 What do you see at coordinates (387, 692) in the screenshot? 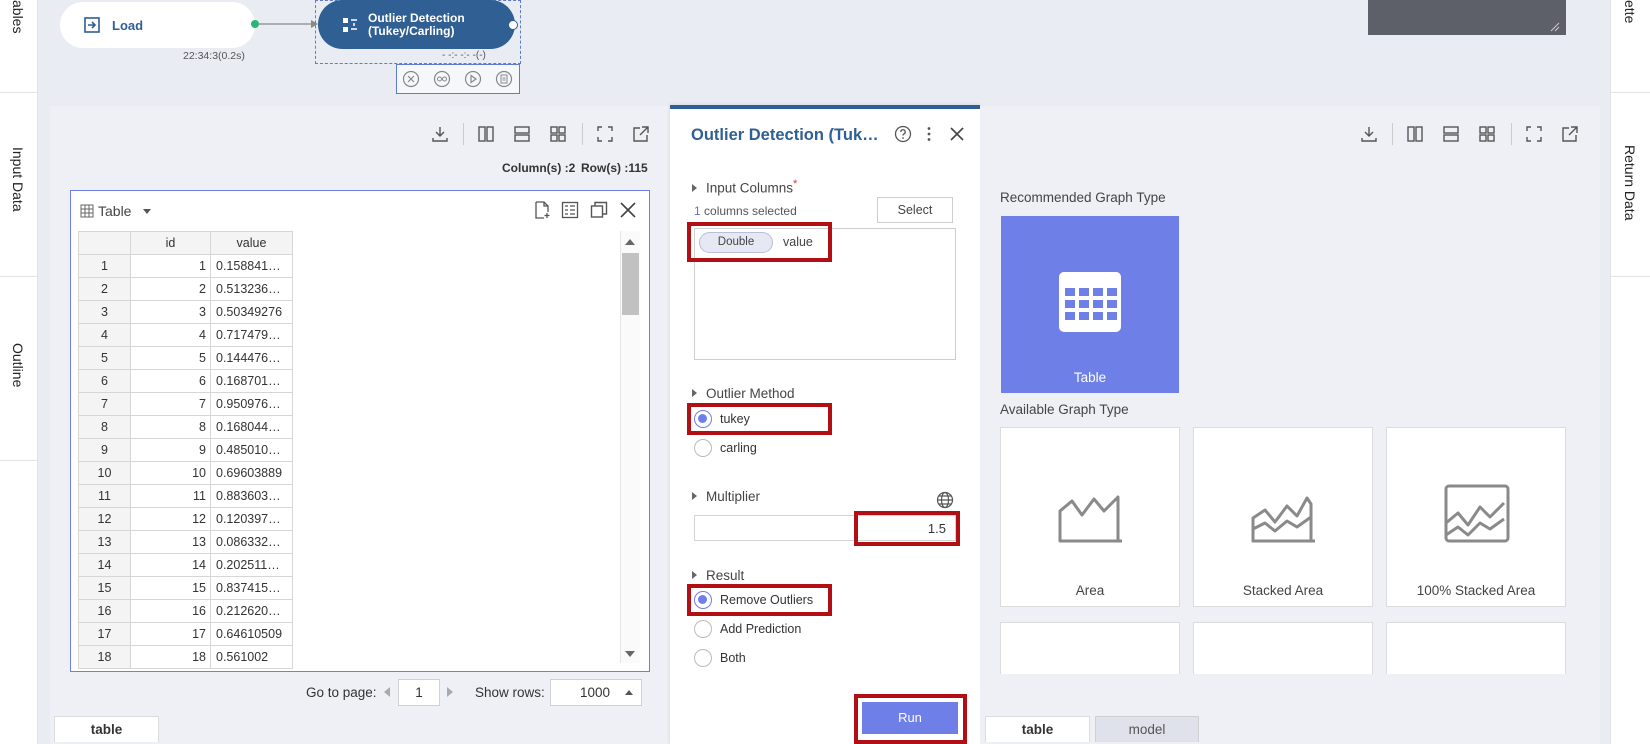
I see `prev-page-icon` at bounding box center [387, 692].